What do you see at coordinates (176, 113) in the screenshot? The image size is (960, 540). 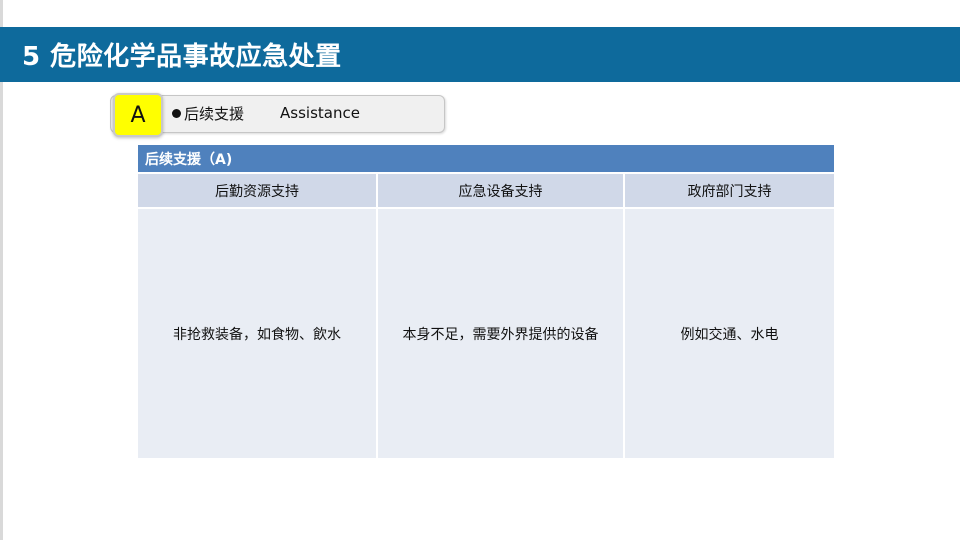 I see `bullet-icon` at bounding box center [176, 113].